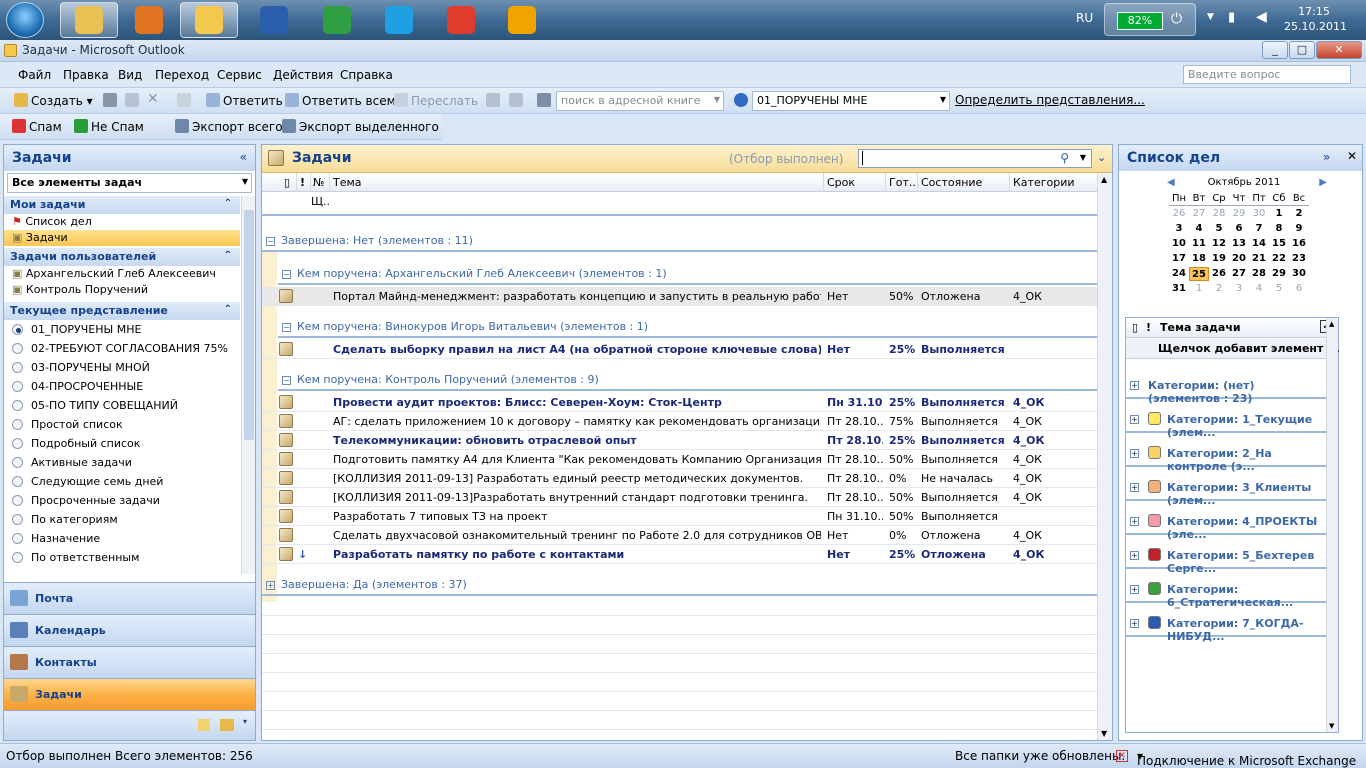  I want to click on language-indicator: RU, so click(1084, 18).